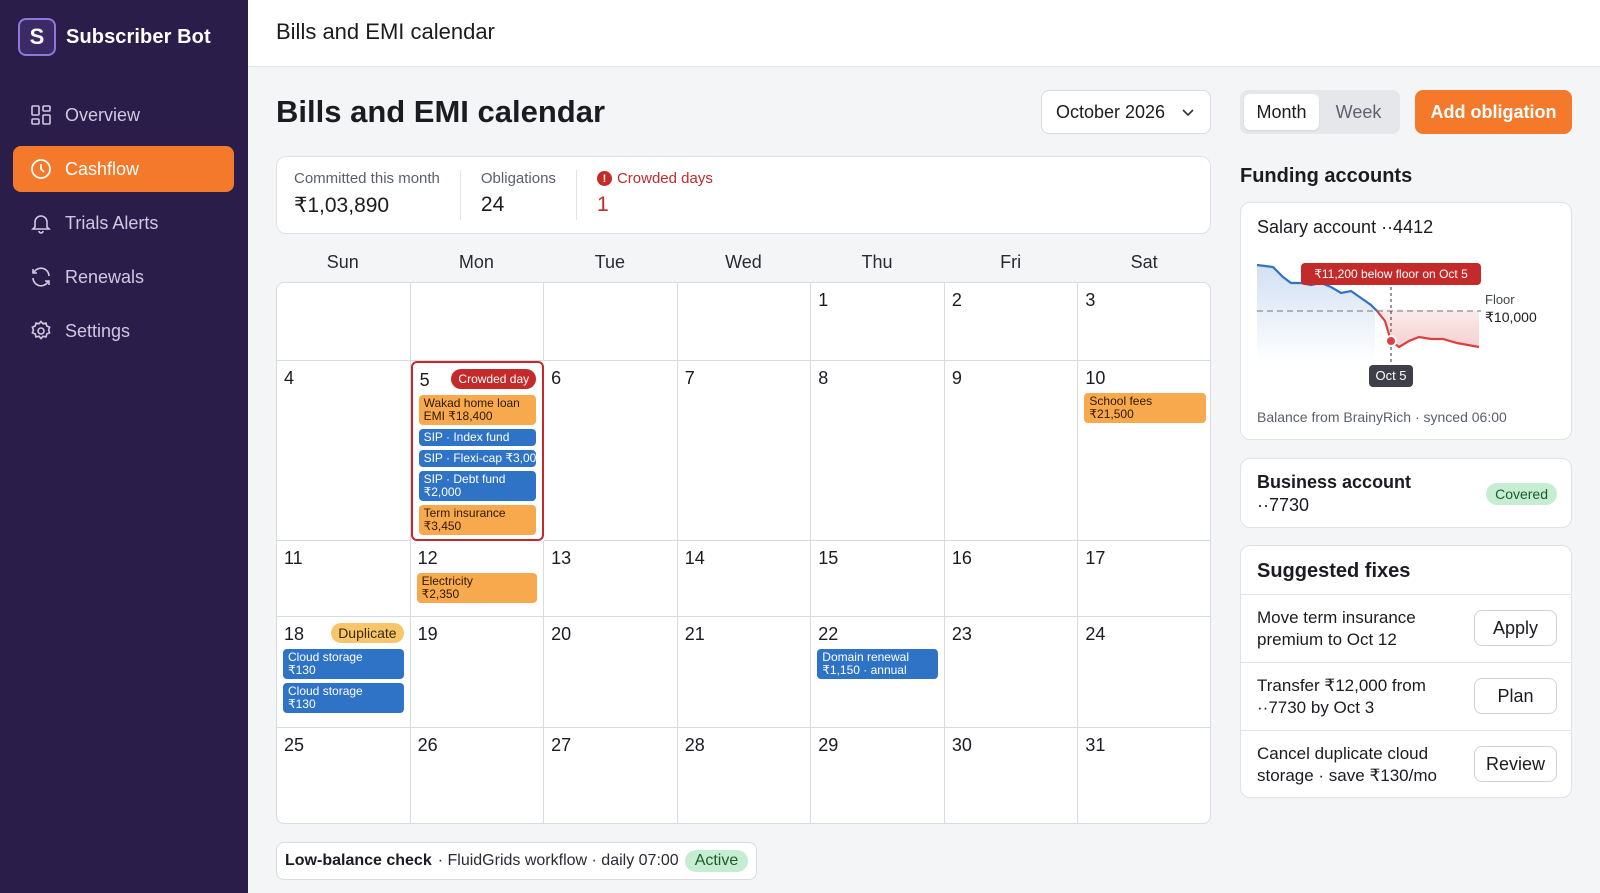 The image size is (1600, 893). I want to click on calendar-day-14: 14, so click(744, 579).